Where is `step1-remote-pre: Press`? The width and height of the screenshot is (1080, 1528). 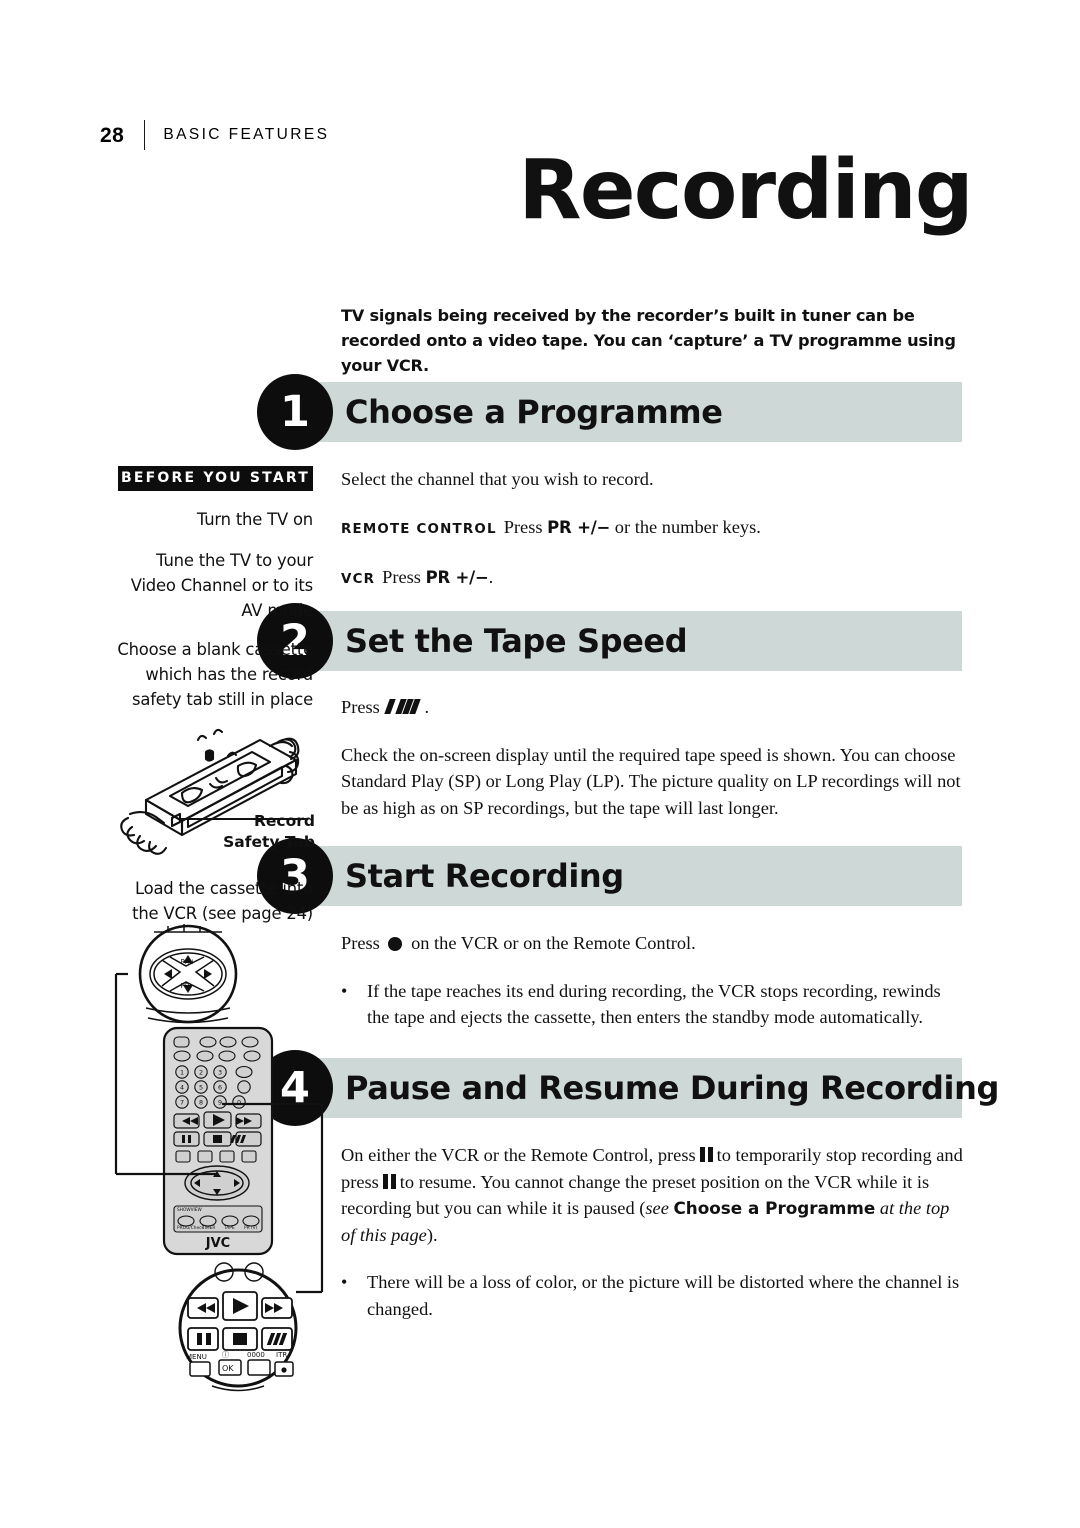
step1-remote-pre: Press is located at coordinates (523, 526).